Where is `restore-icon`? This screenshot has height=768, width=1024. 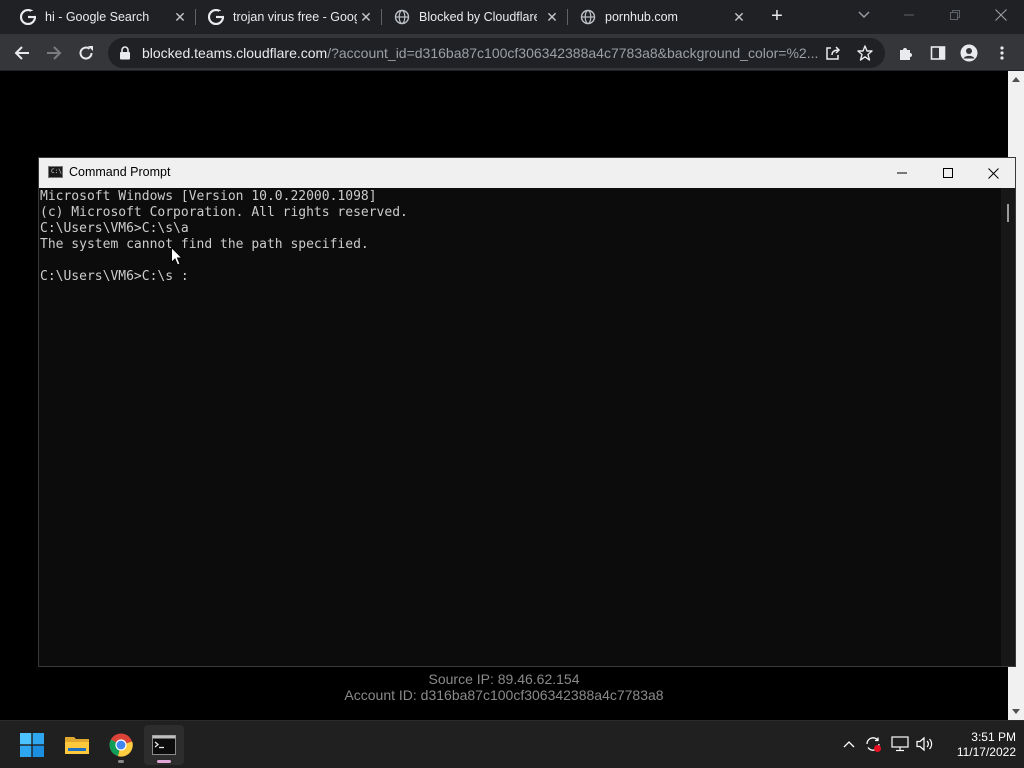
restore-icon is located at coordinates (955, 15).